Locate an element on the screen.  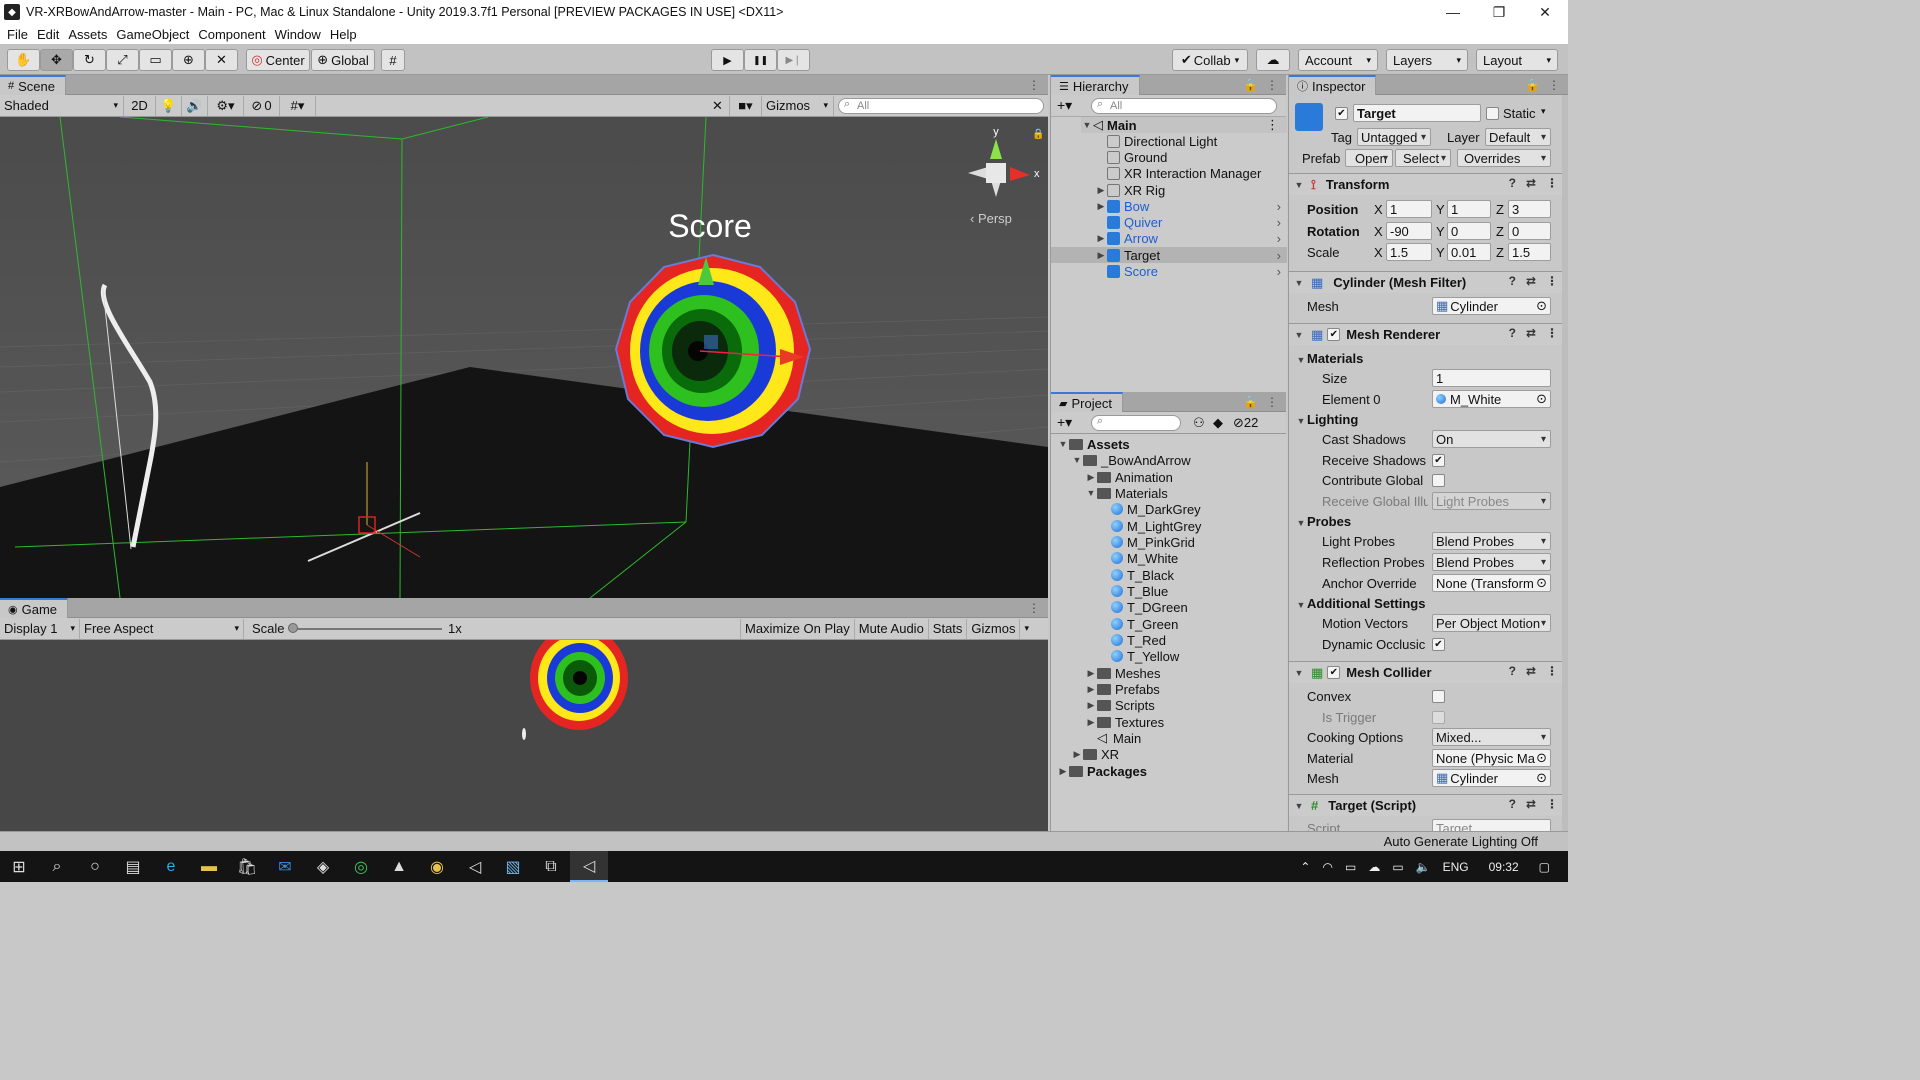
hierarchy-add-button: +▾ is located at coordinates (1071, 105).